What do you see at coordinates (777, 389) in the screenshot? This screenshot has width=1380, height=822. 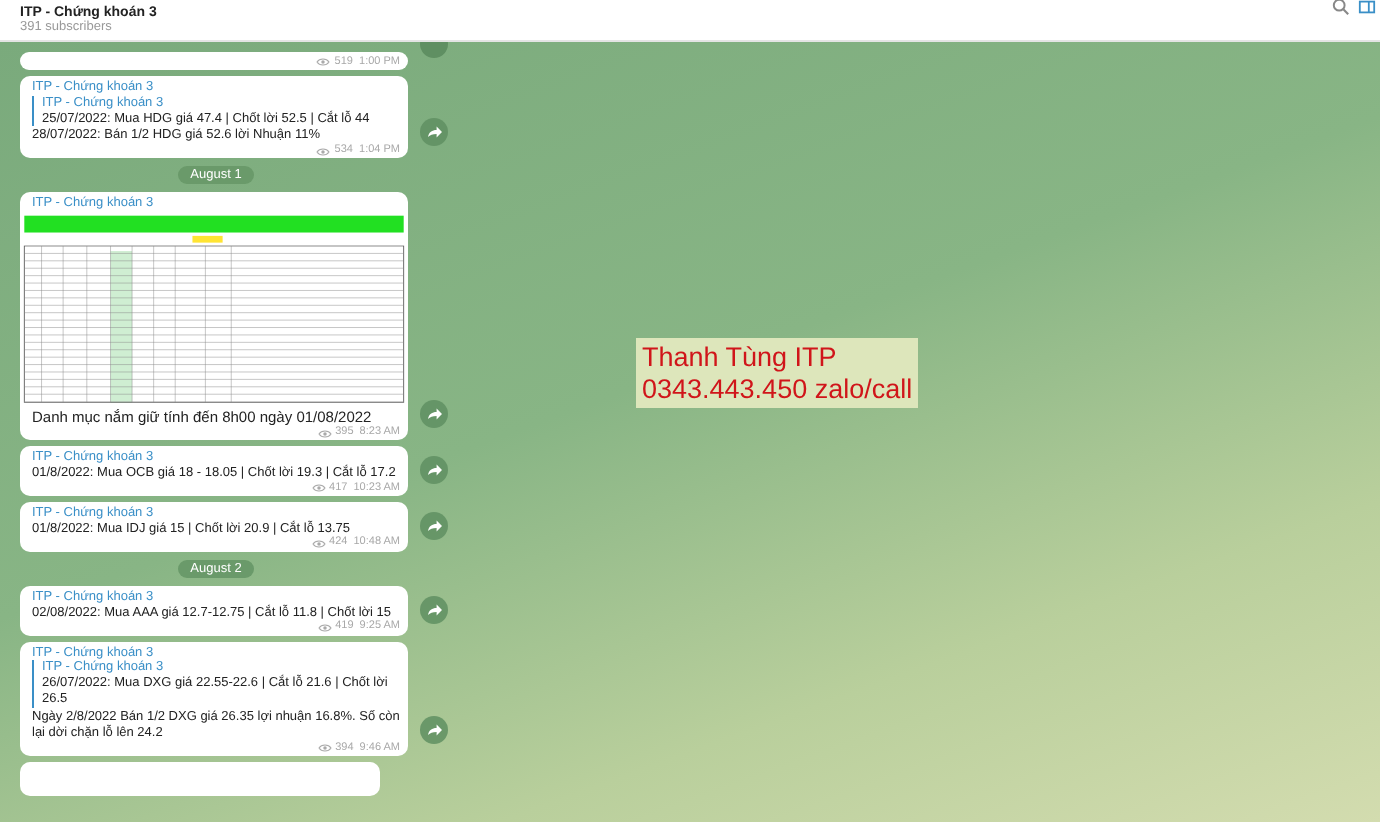 I see `overlay-phone: 0343.443.450 zalo/call` at bounding box center [777, 389].